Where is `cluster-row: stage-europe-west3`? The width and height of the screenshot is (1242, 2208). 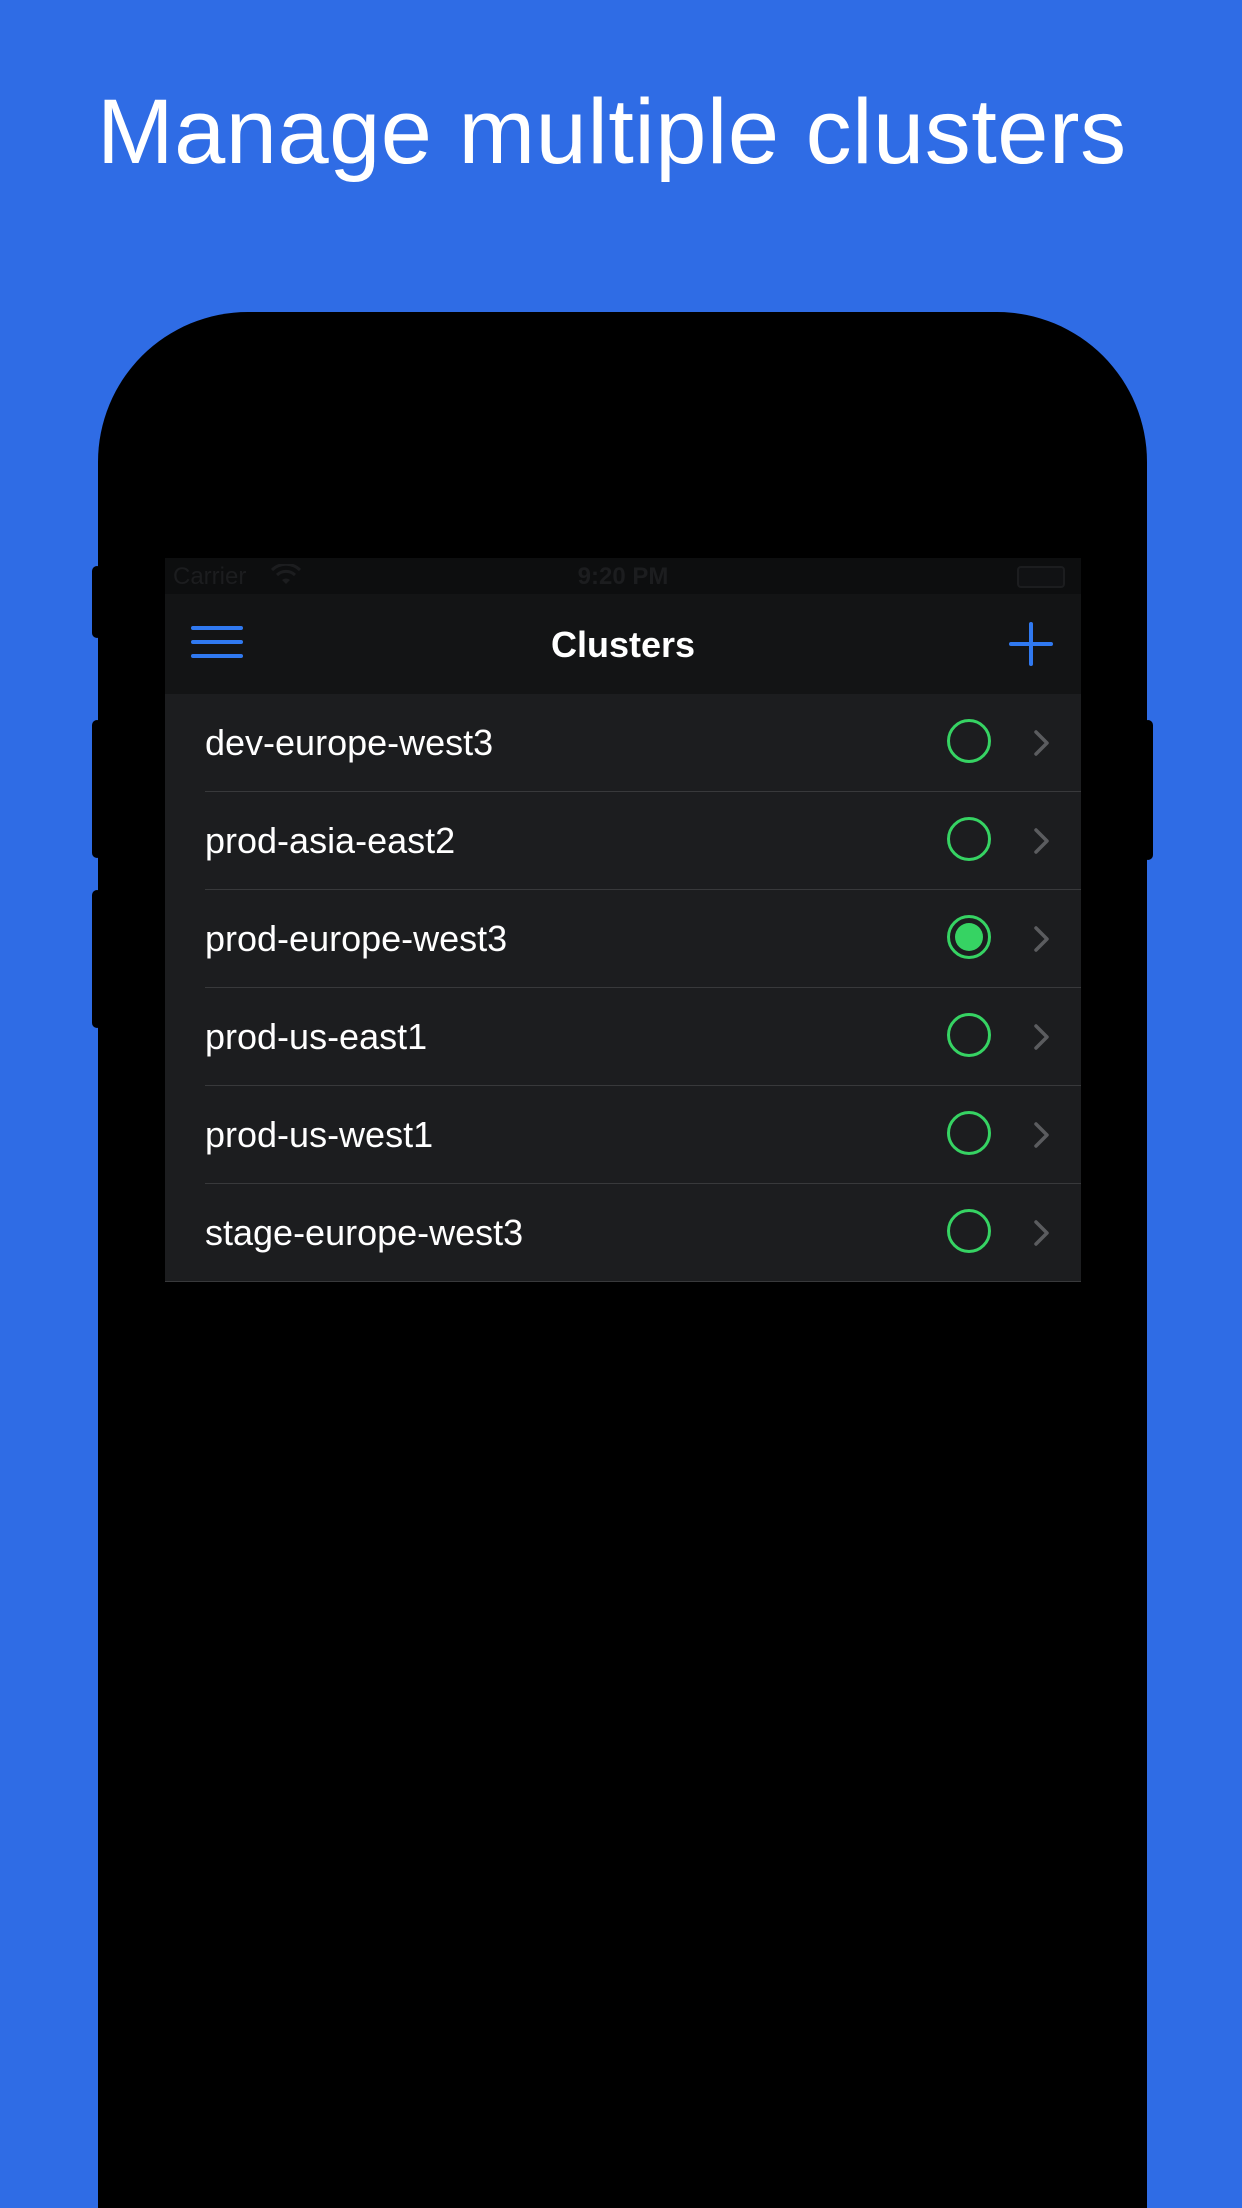
cluster-row: stage-europe-west3 is located at coordinates (623, 1233).